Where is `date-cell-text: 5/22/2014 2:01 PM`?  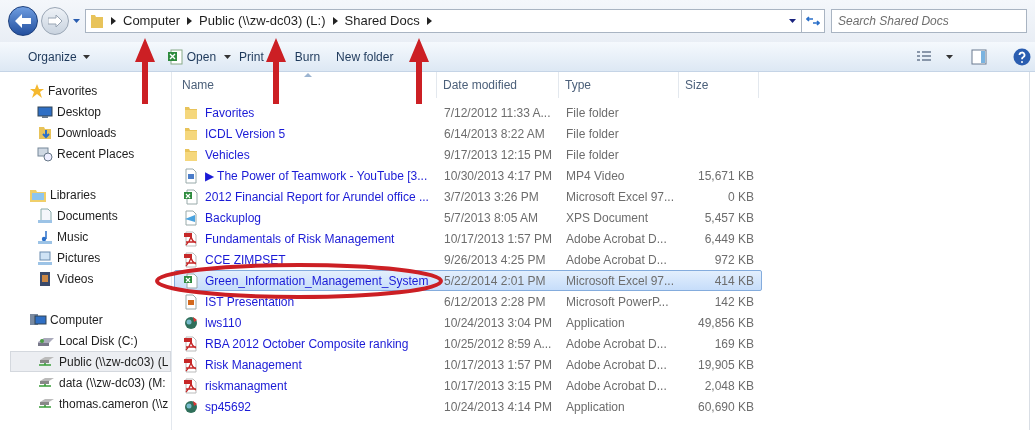 date-cell-text: 5/22/2014 2:01 PM is located at coordinates (495, 281).